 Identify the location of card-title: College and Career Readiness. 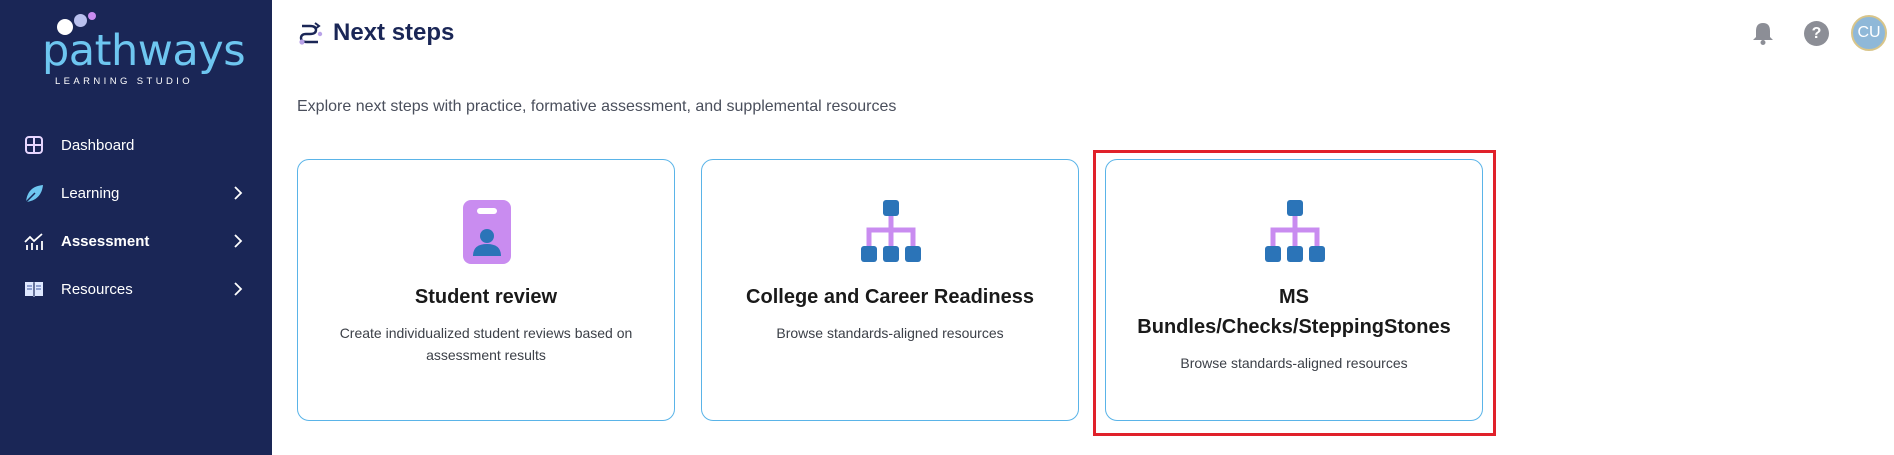
(890, 297).